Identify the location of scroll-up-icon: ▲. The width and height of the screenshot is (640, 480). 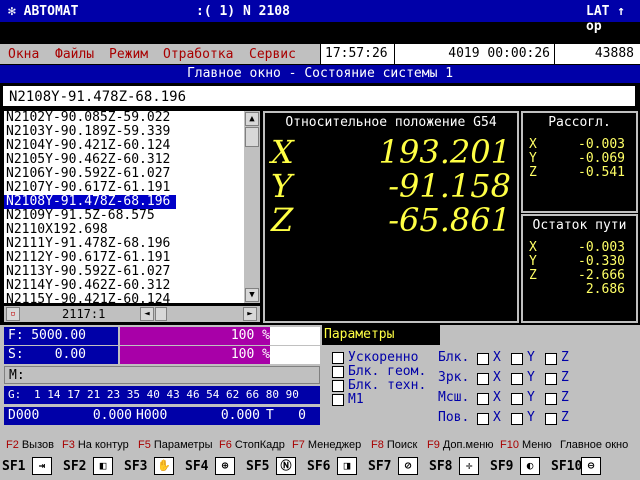
(252, 119).